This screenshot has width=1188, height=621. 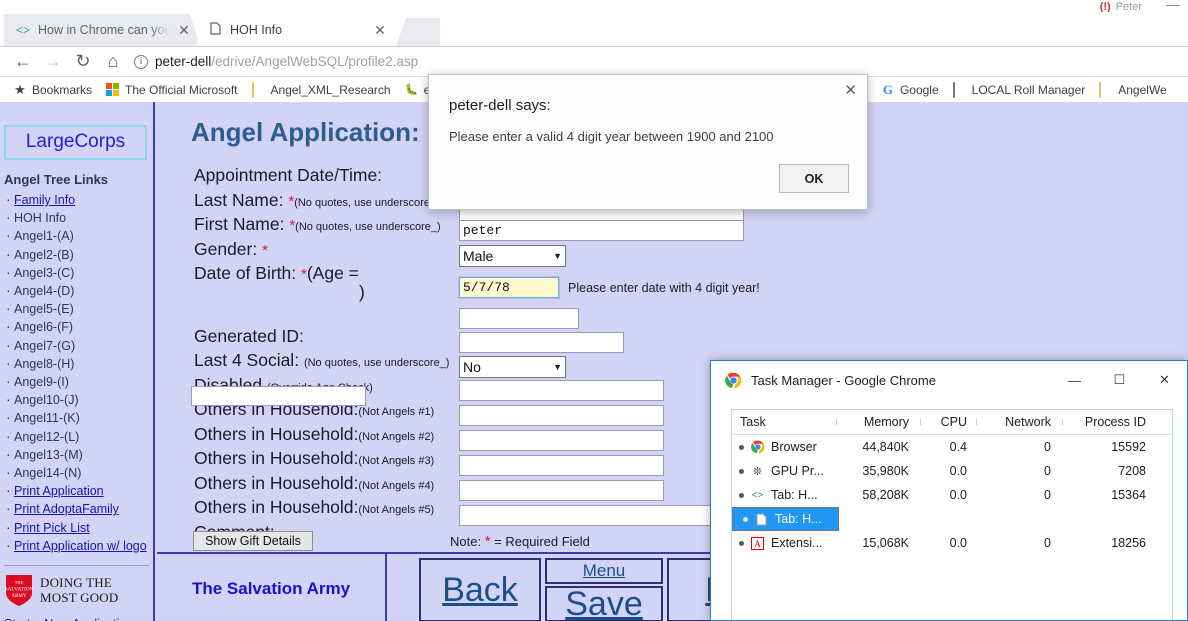 What do you see at coordinates (1173, 5) in the screenshot?
I see `window-minimize-button` at bounding box center [1173, 5].